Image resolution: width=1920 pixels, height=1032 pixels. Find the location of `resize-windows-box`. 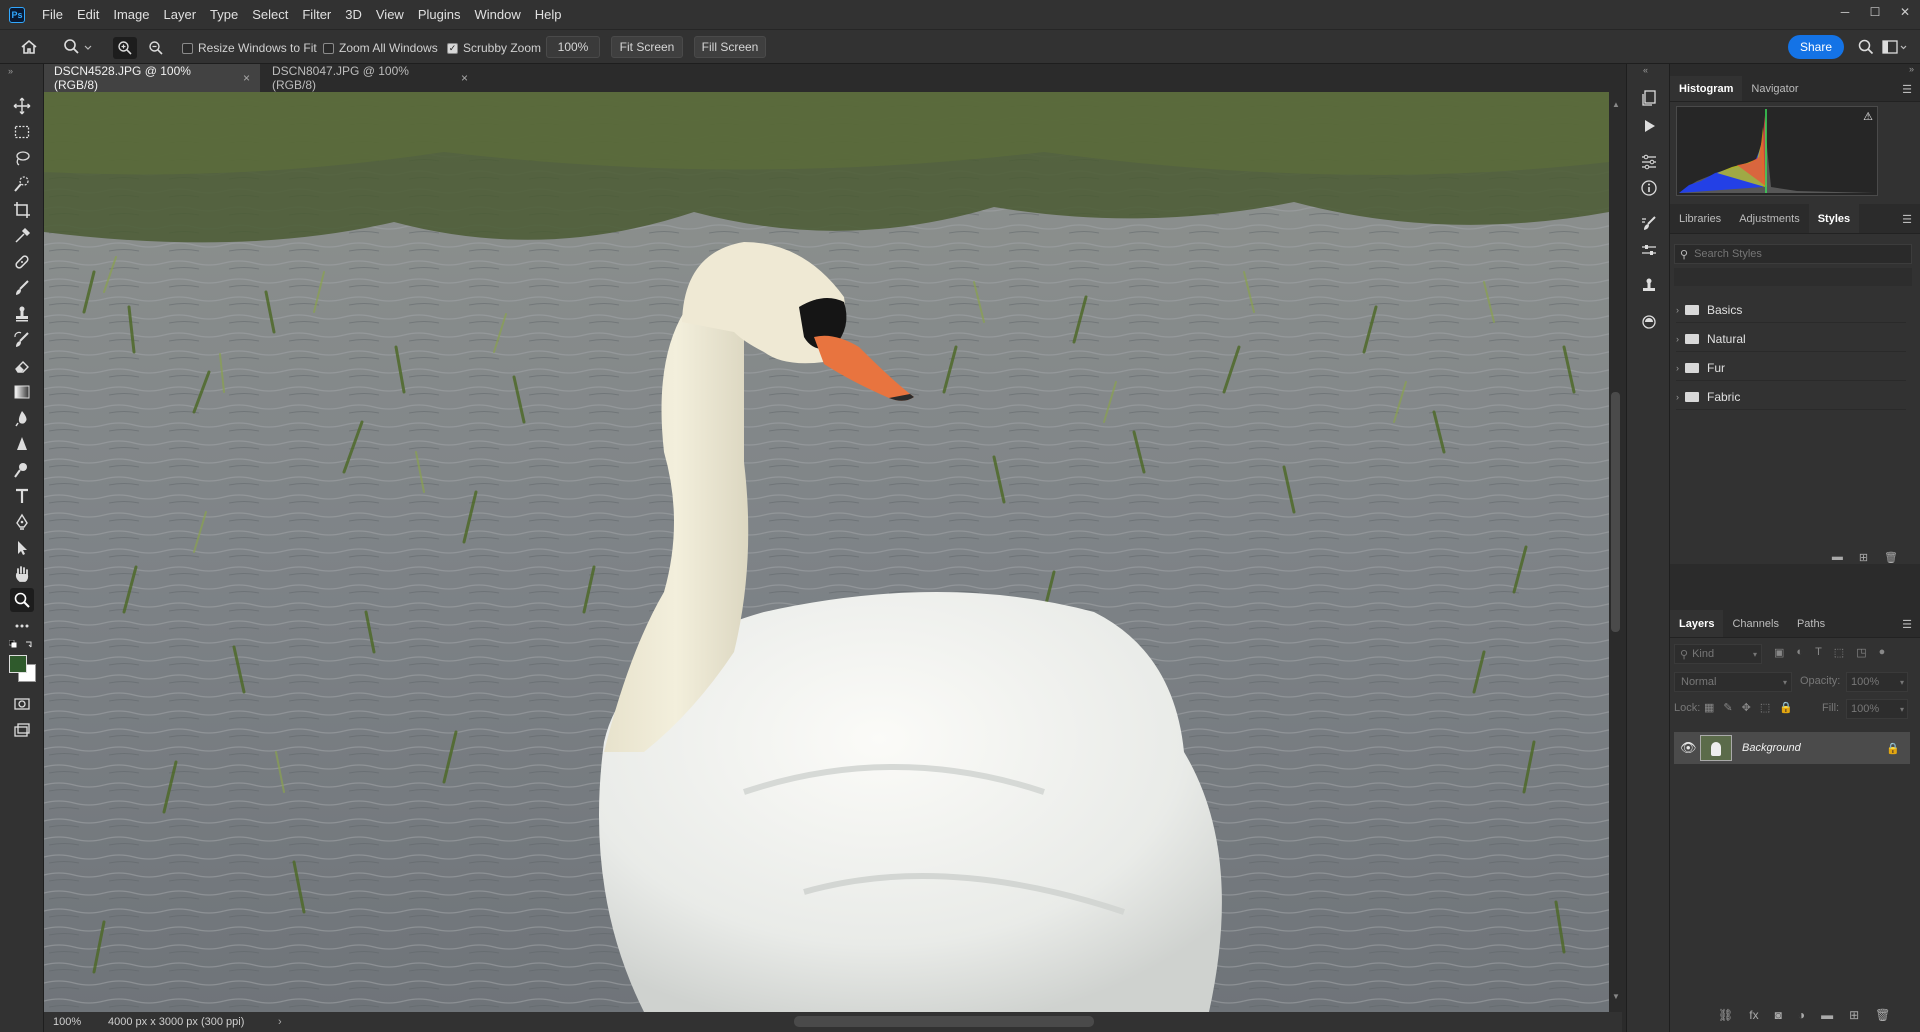

resize-windows-box is located at coordinates (187, 48).